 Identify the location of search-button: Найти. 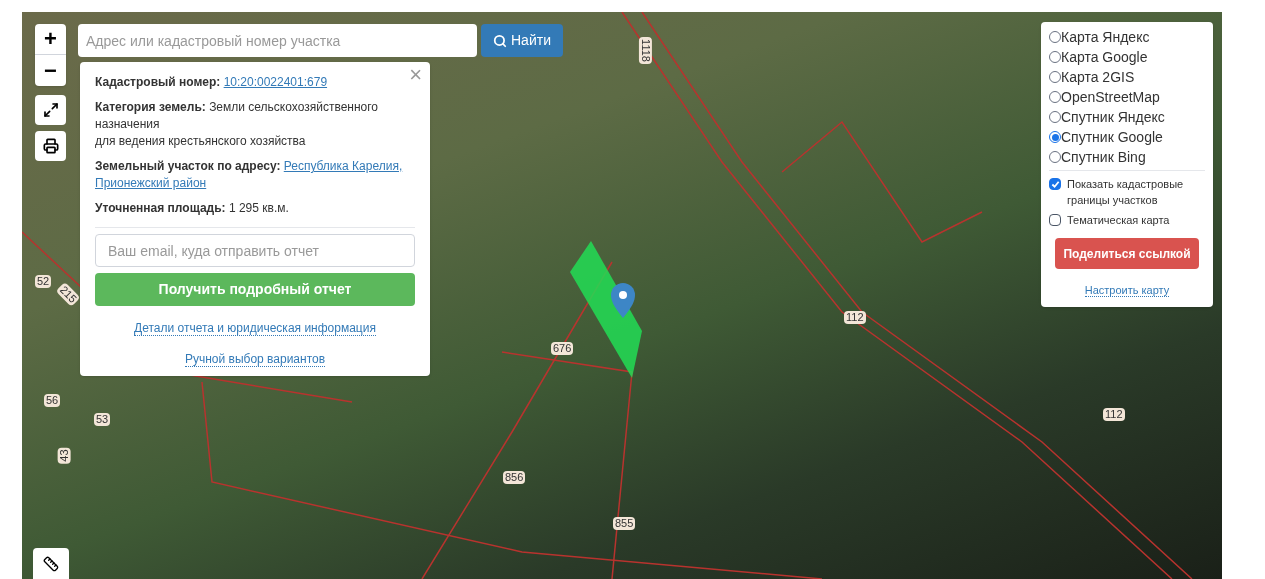
(522, 40).